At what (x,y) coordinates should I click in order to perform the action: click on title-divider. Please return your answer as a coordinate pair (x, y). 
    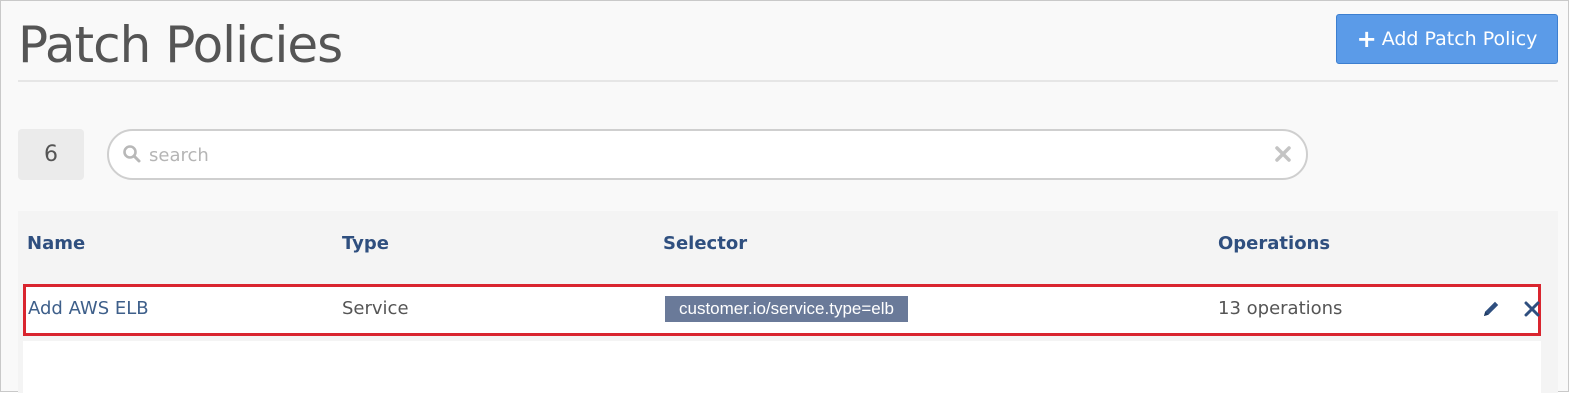
    Looking at the image, I should click on (788, 81).